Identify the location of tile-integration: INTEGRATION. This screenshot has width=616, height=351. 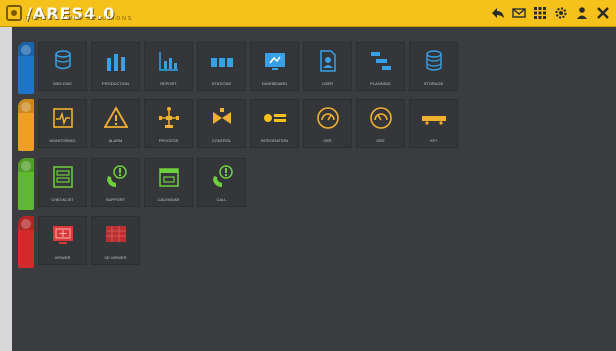
(274, 123).